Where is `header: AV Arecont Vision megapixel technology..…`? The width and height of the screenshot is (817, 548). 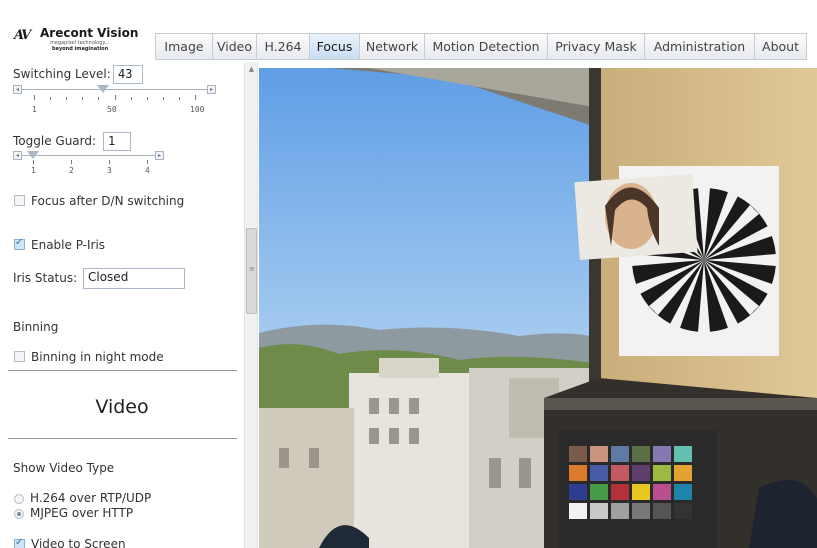
header: AV Arecont Vision megapixel technology..… is located at coordinates (408, 31).